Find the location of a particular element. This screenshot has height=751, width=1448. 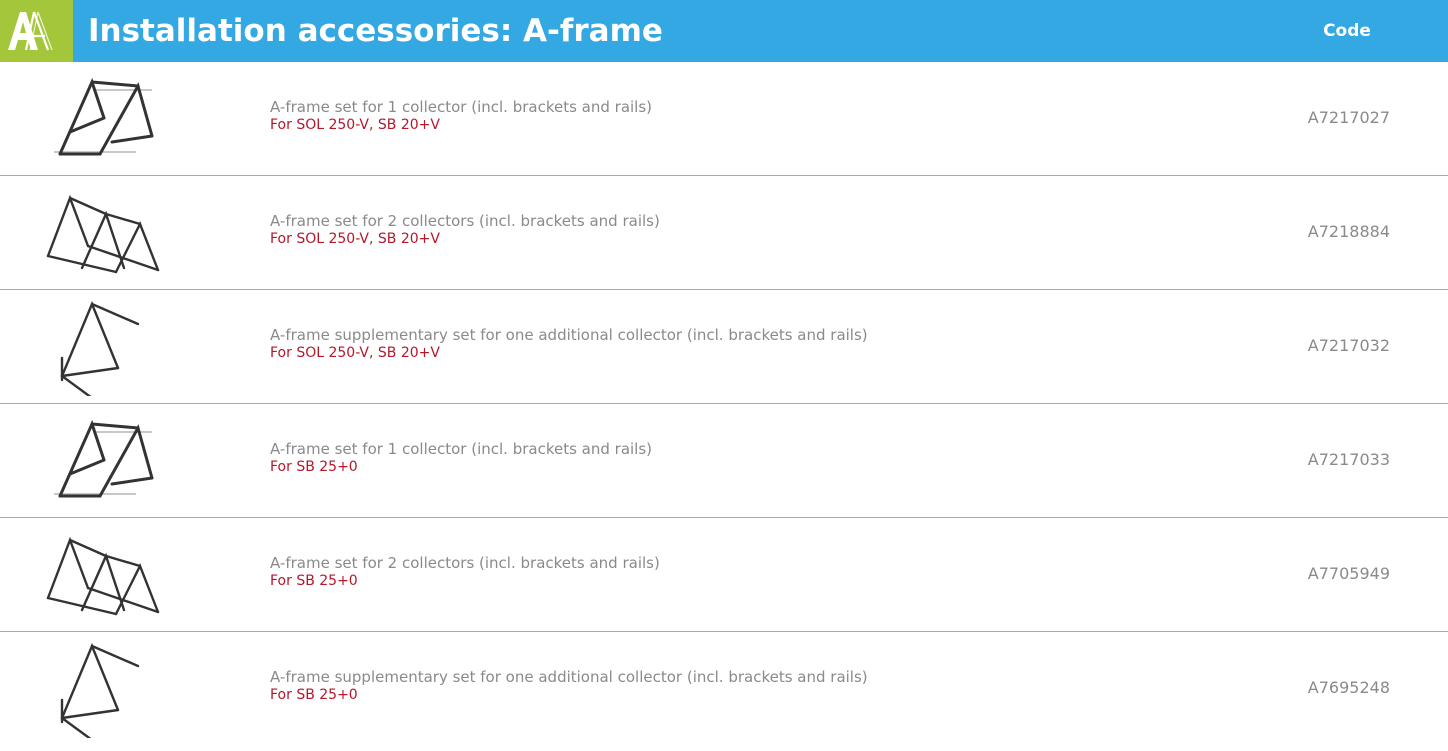

product-code: A7217033 is located at coordinates (1348, 459).